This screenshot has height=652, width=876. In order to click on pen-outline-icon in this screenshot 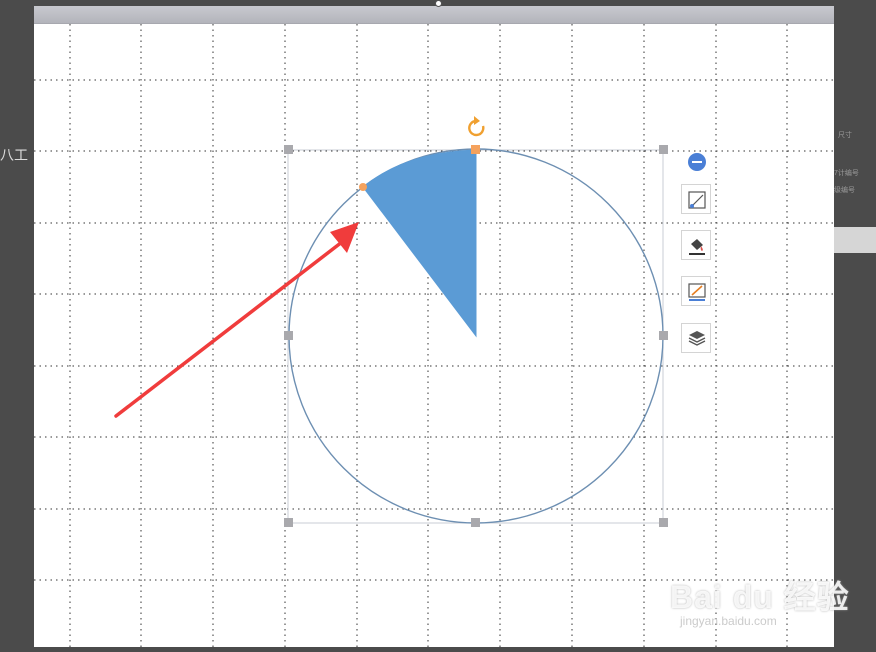, I will do `click(697, 292)`.